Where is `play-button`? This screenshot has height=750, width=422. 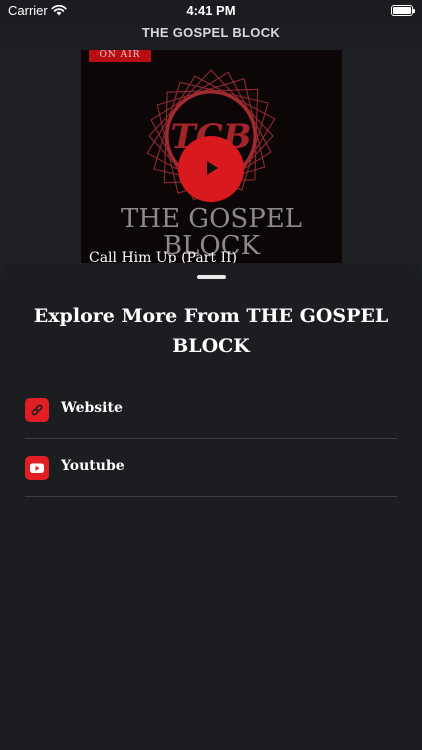 play-button is located at coordinates (211, 169).